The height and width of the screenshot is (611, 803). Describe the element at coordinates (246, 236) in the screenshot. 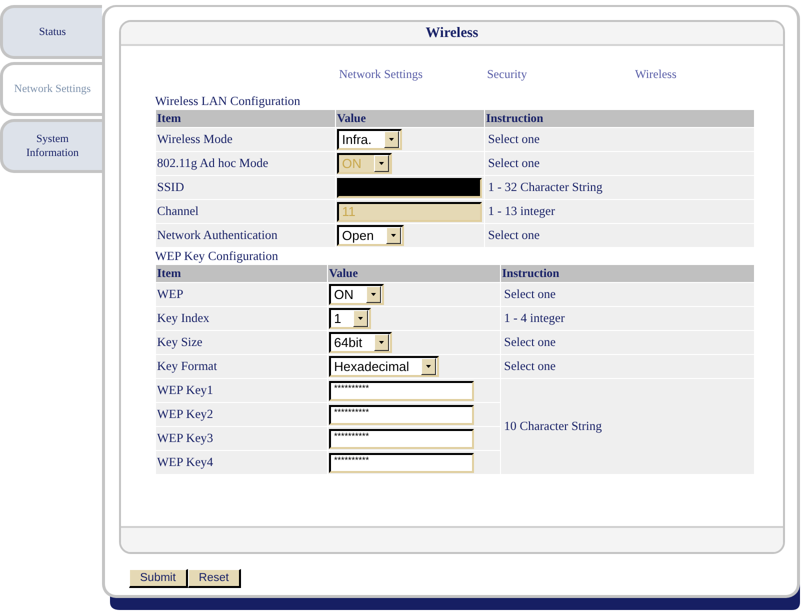

I see `table-cell: Network Authentication` at that location.